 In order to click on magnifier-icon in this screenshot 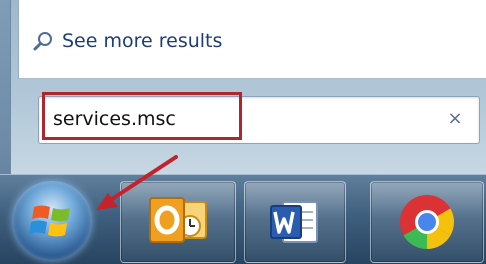, I will do `click(43, 41)`.